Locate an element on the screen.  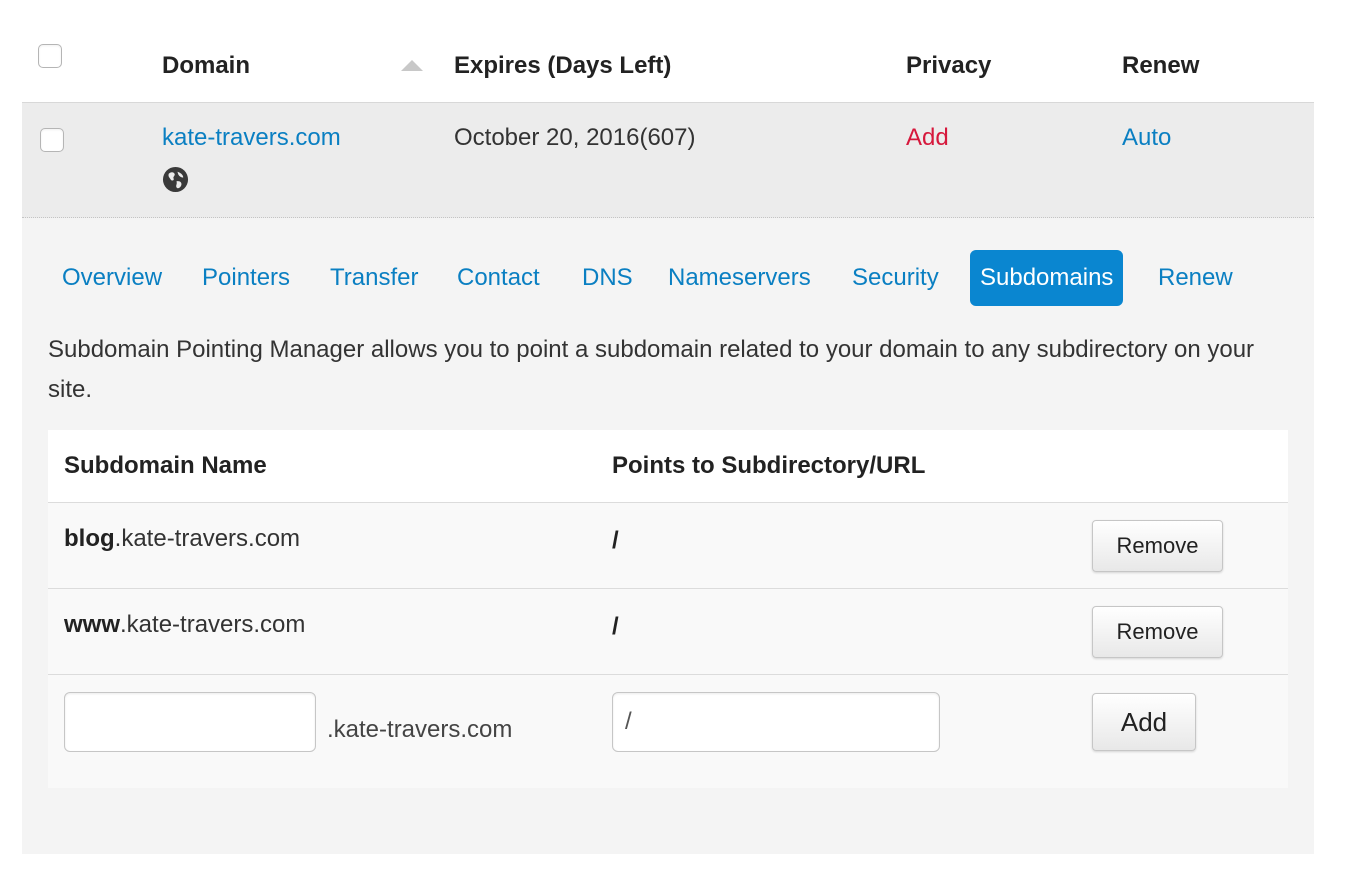
add-subdomain-button: Add is located at coordinates (1144, 722).